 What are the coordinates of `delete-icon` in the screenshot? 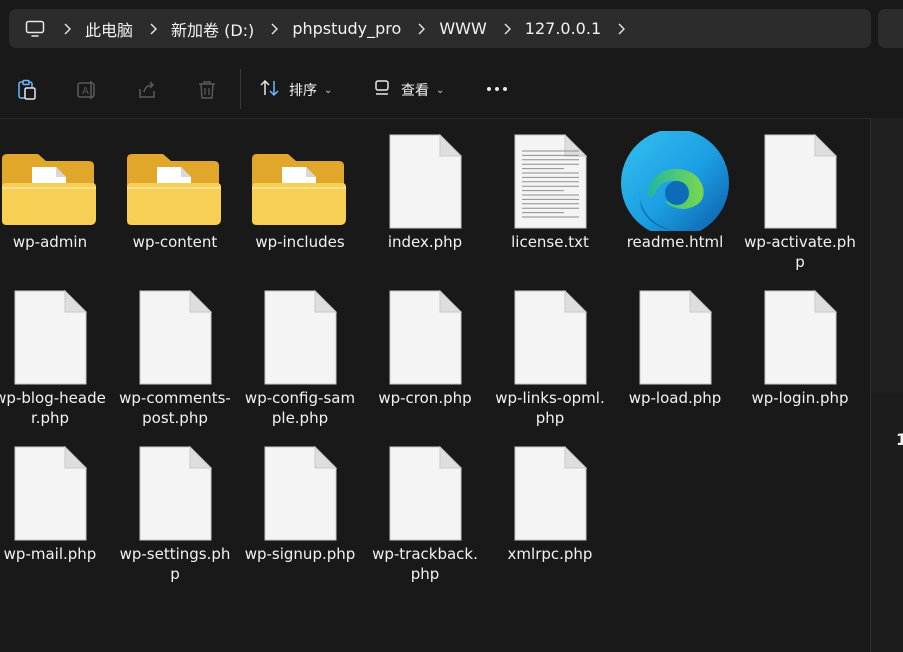 It's located at (207, 90).